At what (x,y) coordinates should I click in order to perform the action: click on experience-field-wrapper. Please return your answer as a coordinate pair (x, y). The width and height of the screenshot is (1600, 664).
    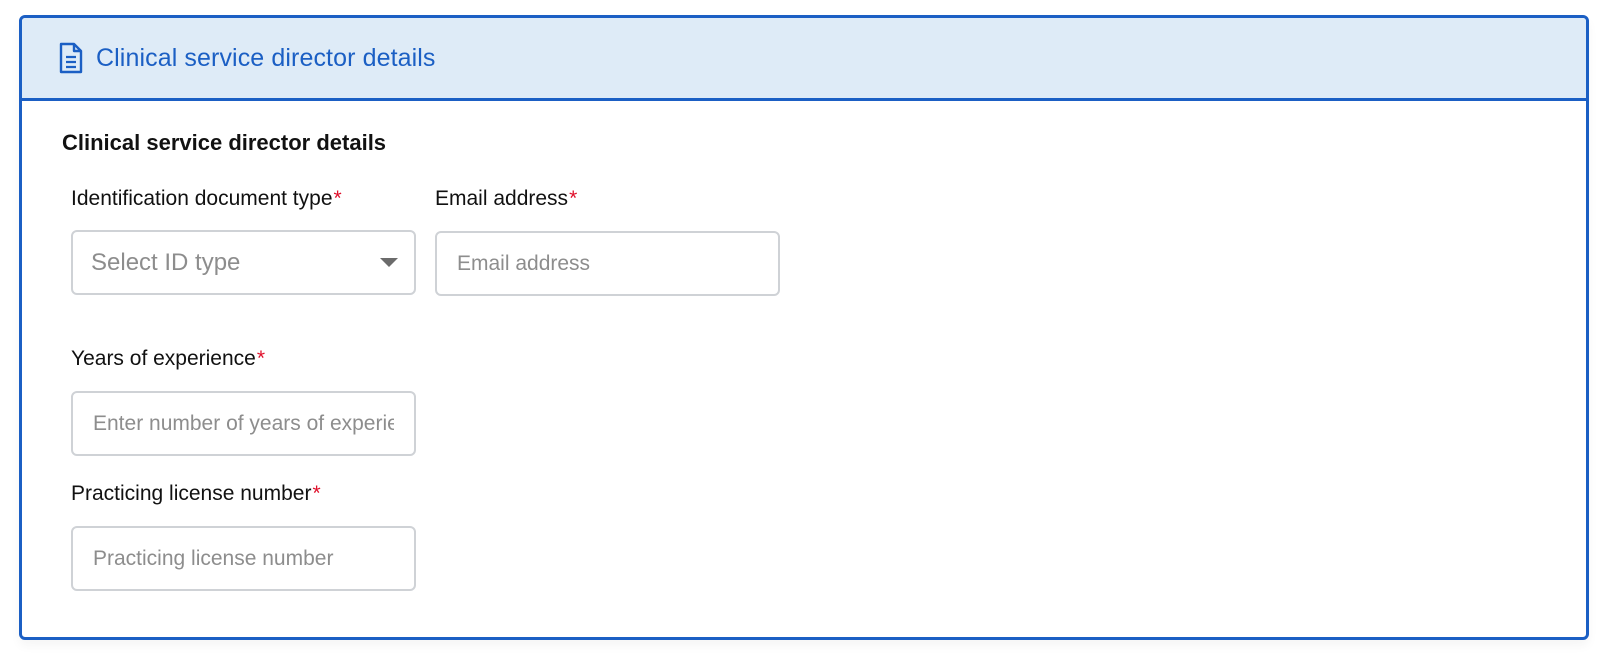
    Looking at the image, I should click on (243, 423).